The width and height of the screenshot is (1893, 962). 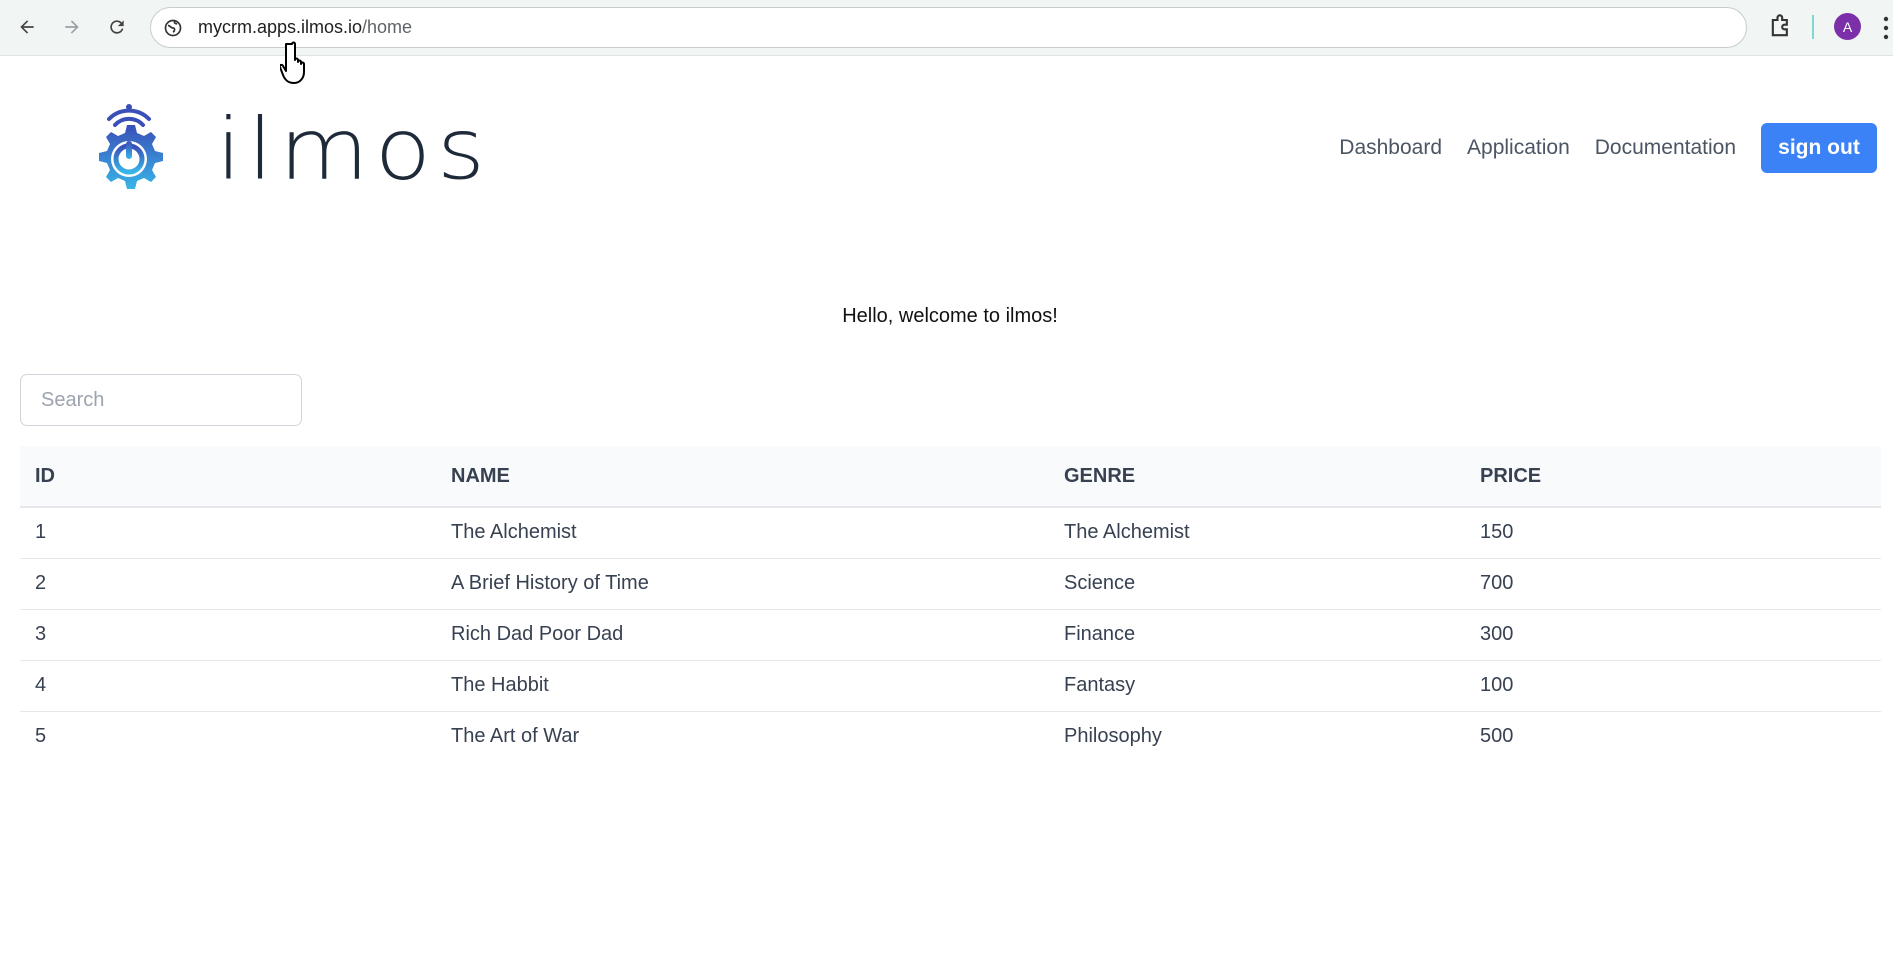 What do you see at coordinates (1497, 532) in the screenshot?
I see `cell-price: 150` at bounding box center [1497, 532].